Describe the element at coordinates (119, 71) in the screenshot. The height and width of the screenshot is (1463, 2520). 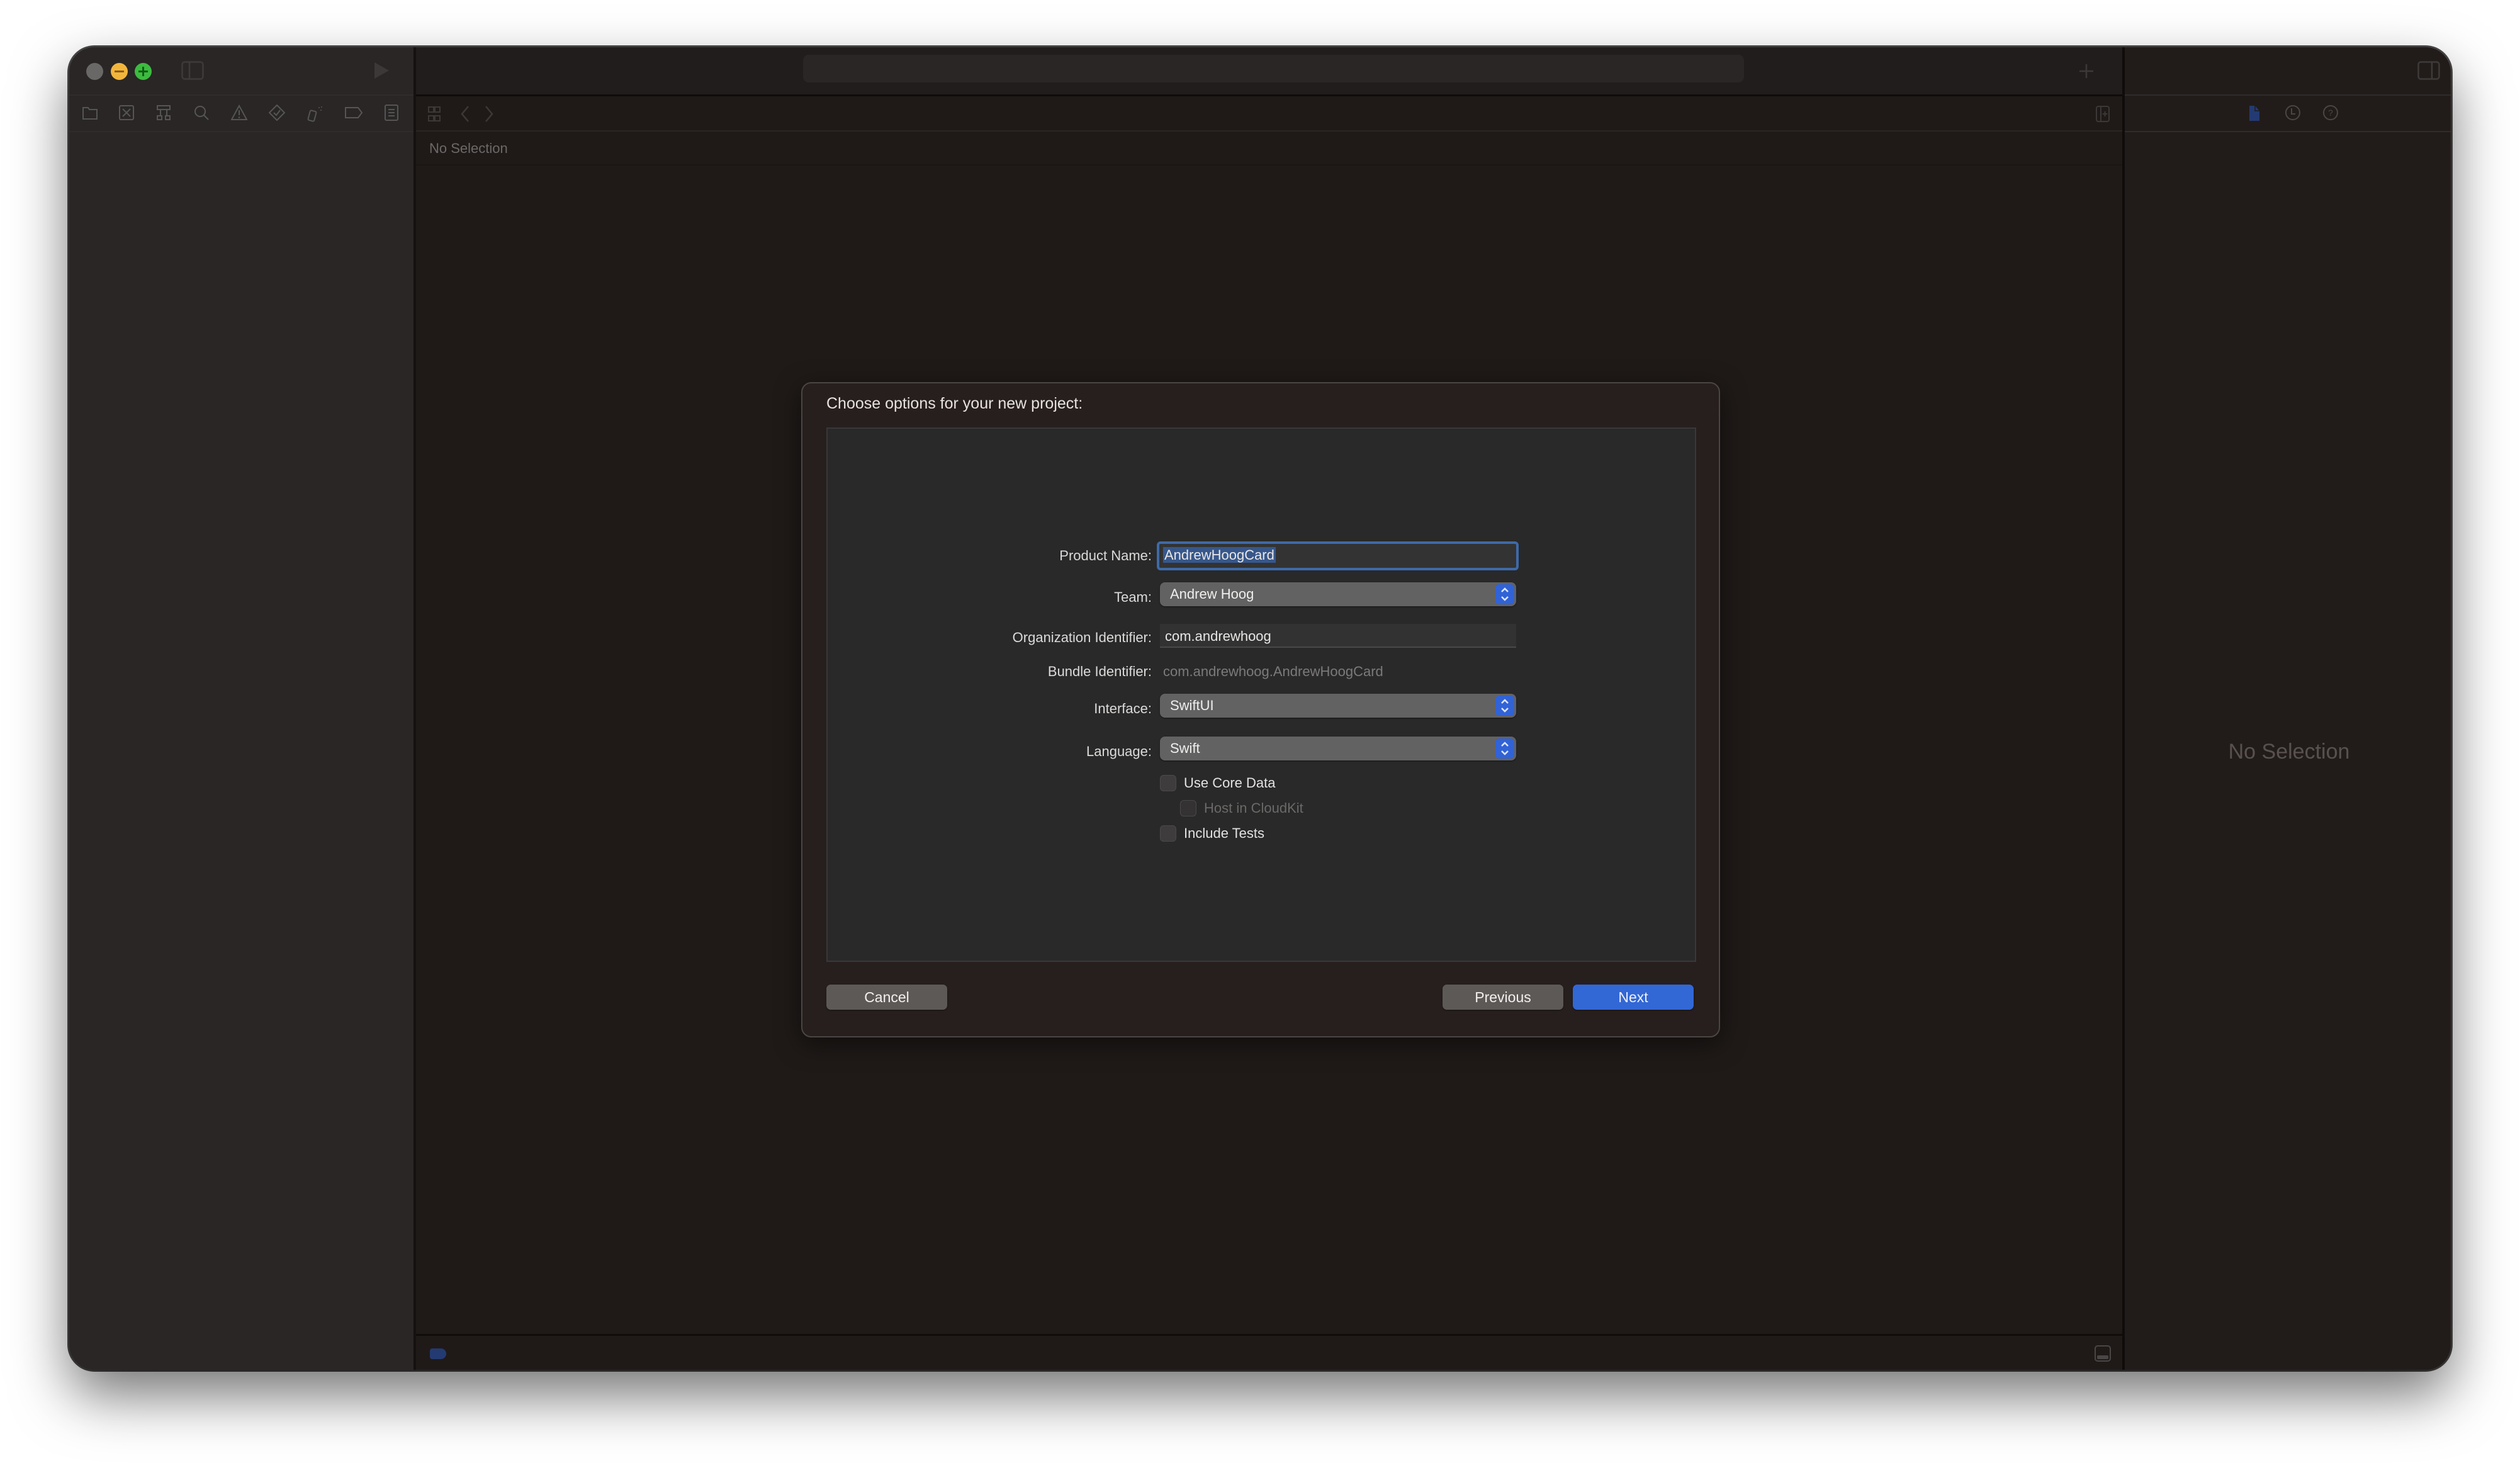
I see `minimize-window-button` at that location.